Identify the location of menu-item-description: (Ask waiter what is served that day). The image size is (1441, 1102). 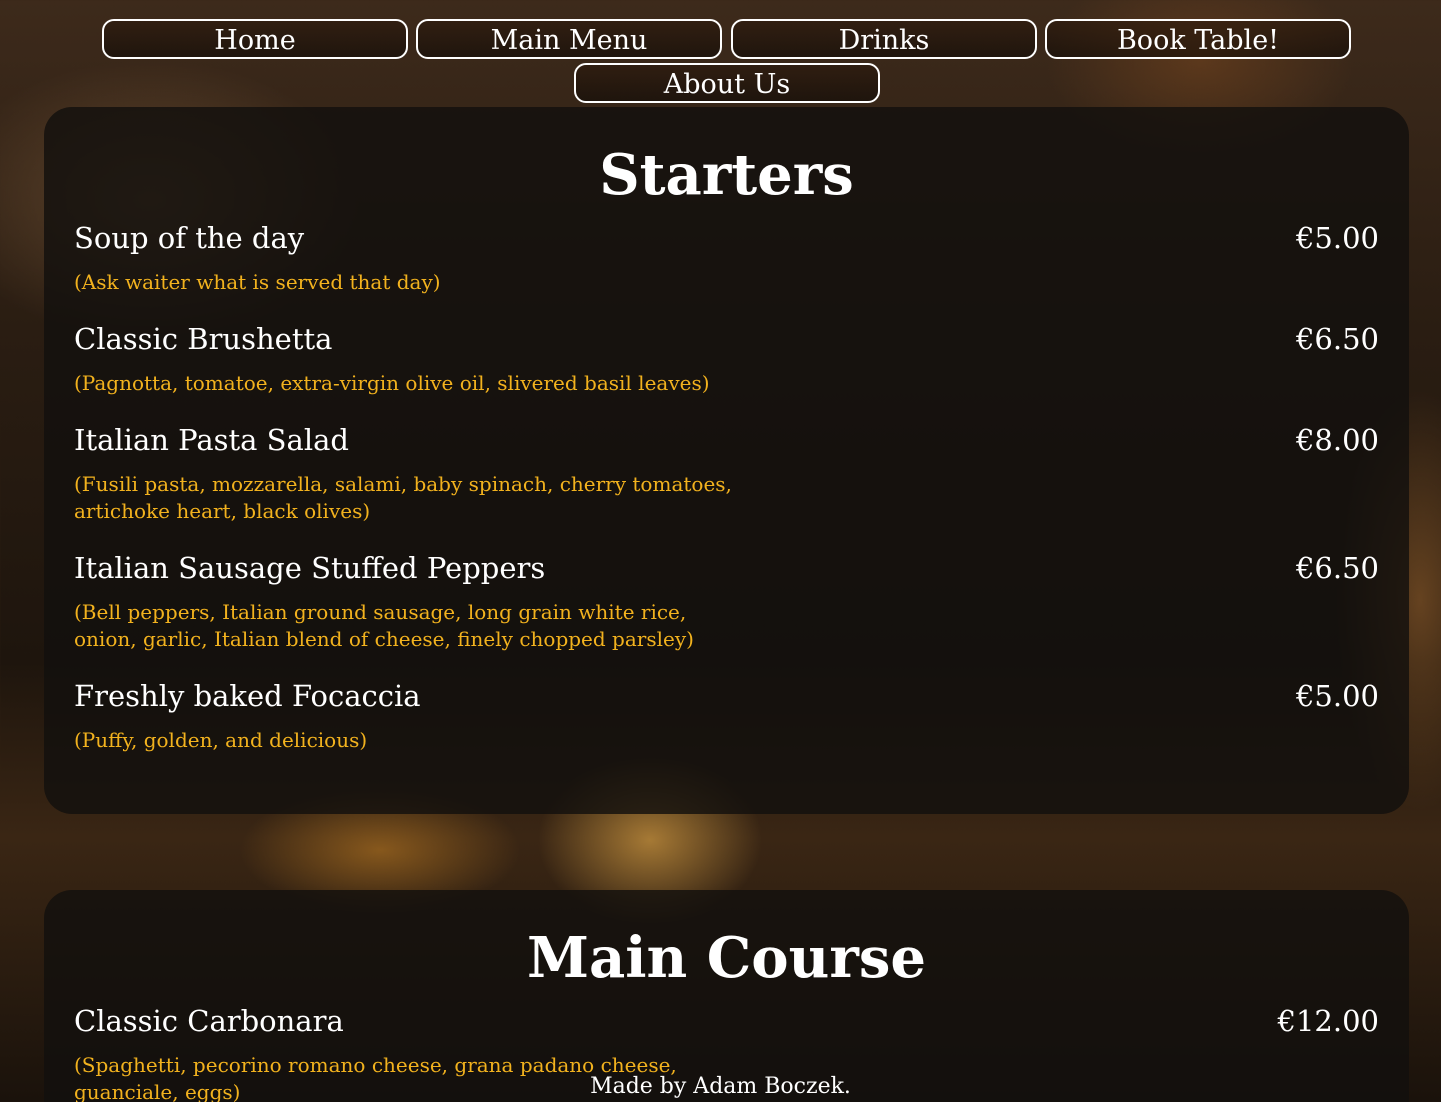
(257, 282).